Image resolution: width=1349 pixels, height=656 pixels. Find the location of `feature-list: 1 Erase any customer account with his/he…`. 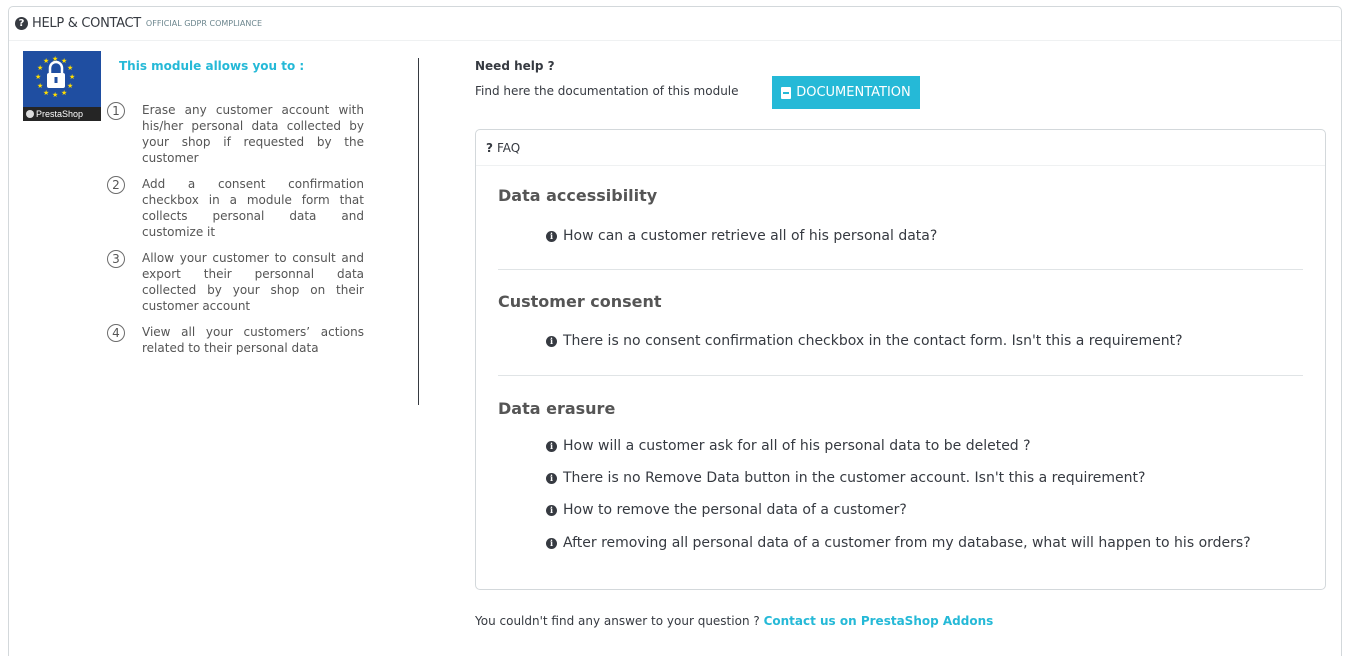

feature-list: 1 Erase any customer account with his/he… is located at coordinates (237, 234).